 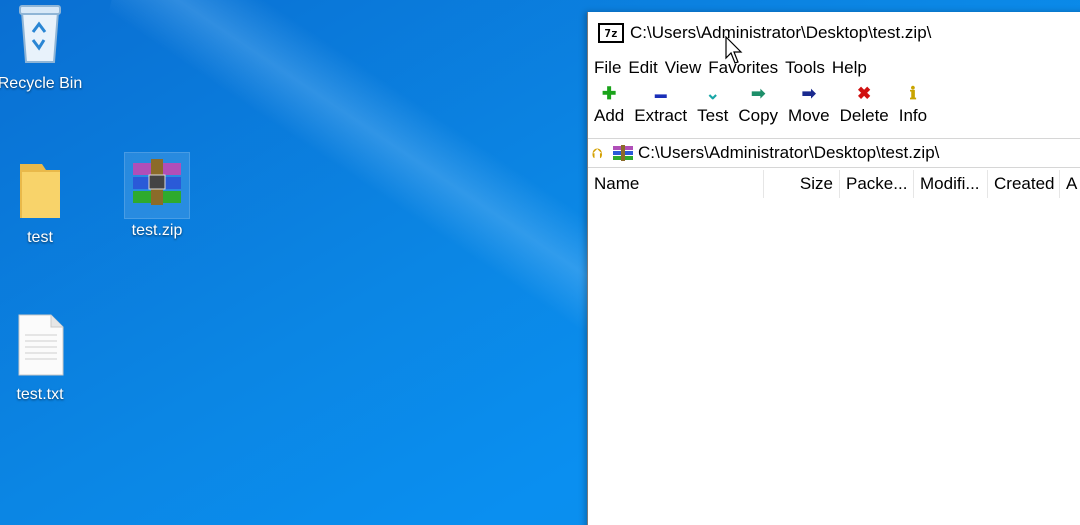 I want to click on menu-tools: Tools, so click(x=805, y=68).